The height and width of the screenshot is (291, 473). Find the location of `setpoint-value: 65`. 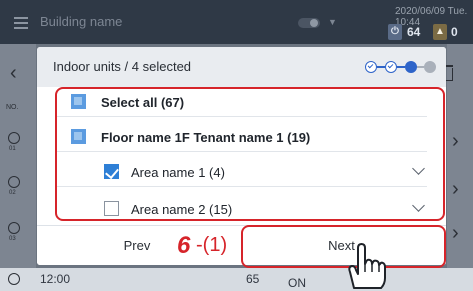

setpoint-value: 65 is located at coordinates (253, 279).